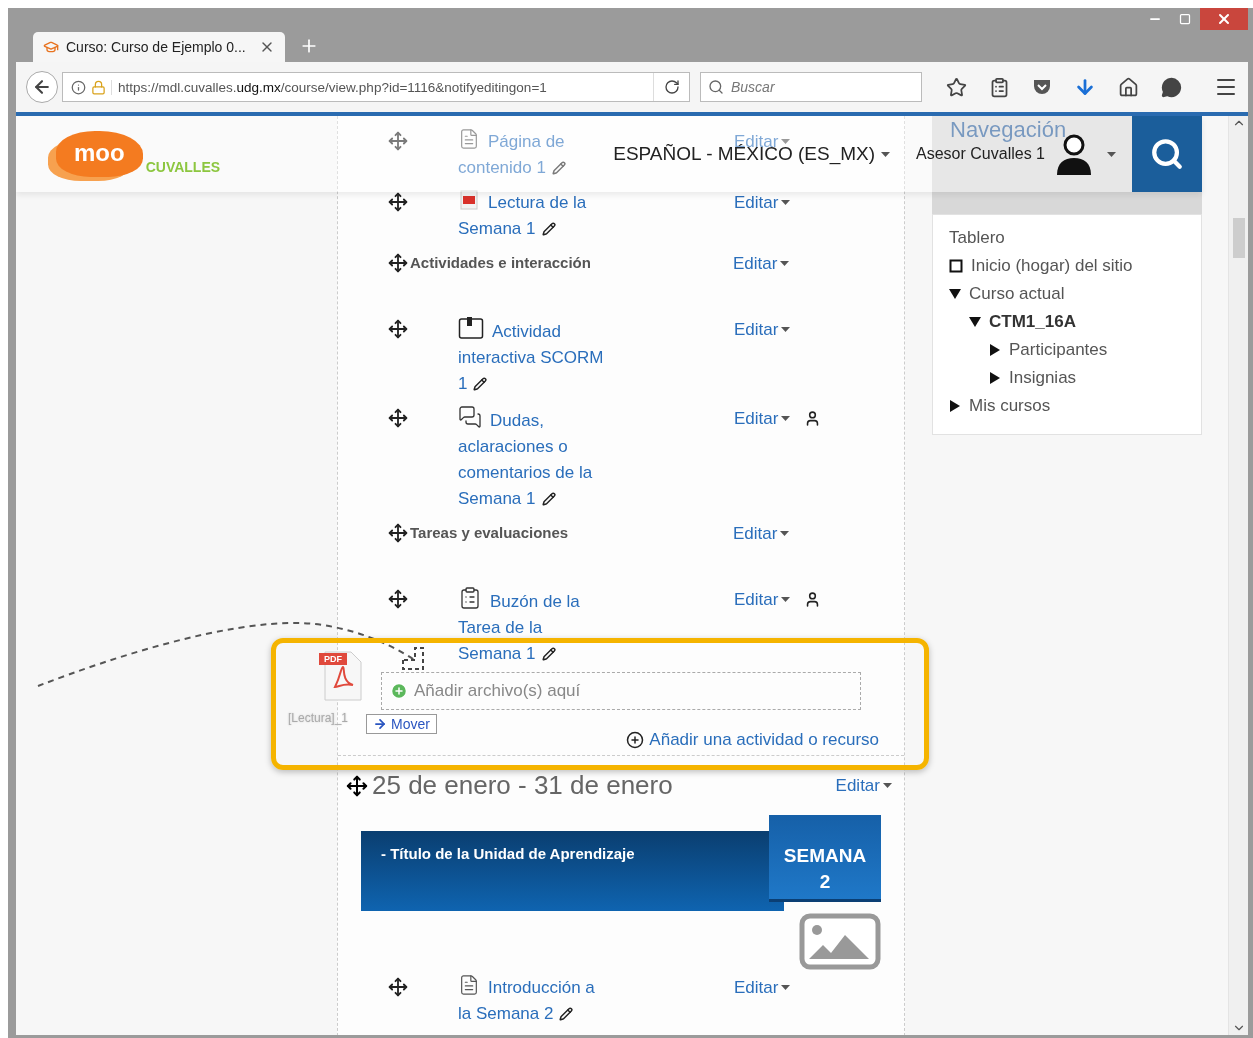 The image size is (1253, 1038). What do you see at coordinates (1010, 406) in the screenshot?
I see `nav-item: Mis cursos` at bounding box center [1010, 406].